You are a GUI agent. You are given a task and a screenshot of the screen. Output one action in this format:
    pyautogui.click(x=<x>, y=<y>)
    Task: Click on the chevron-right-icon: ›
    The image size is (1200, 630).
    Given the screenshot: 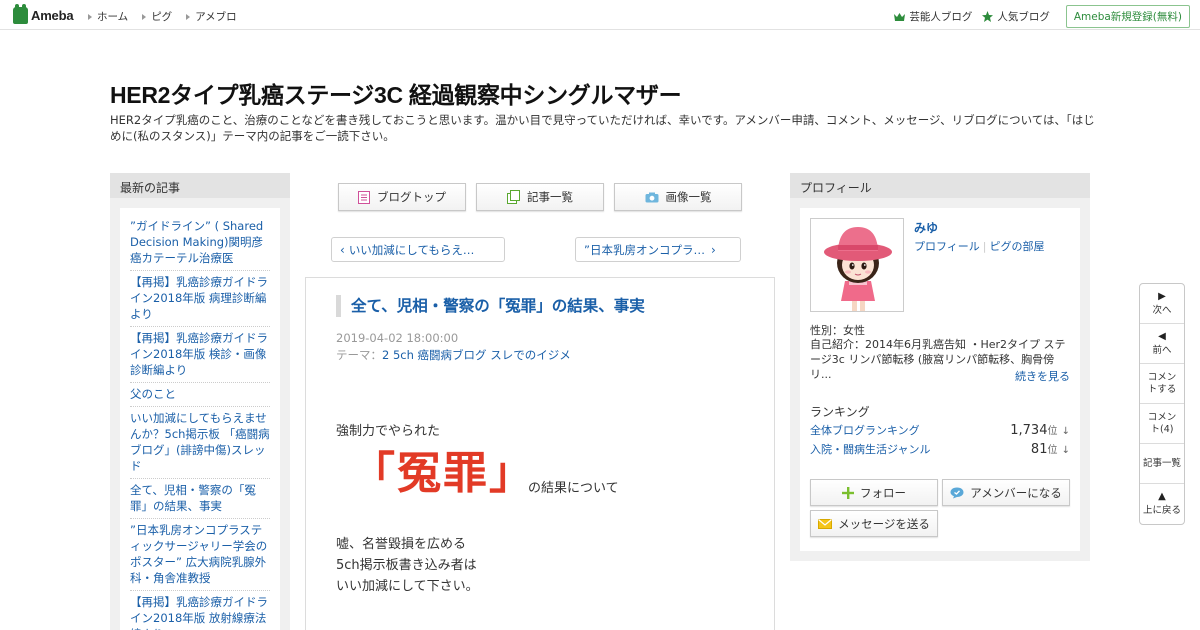 What is the action you would take?
    pyautogui.click(x=713, y=249)
    